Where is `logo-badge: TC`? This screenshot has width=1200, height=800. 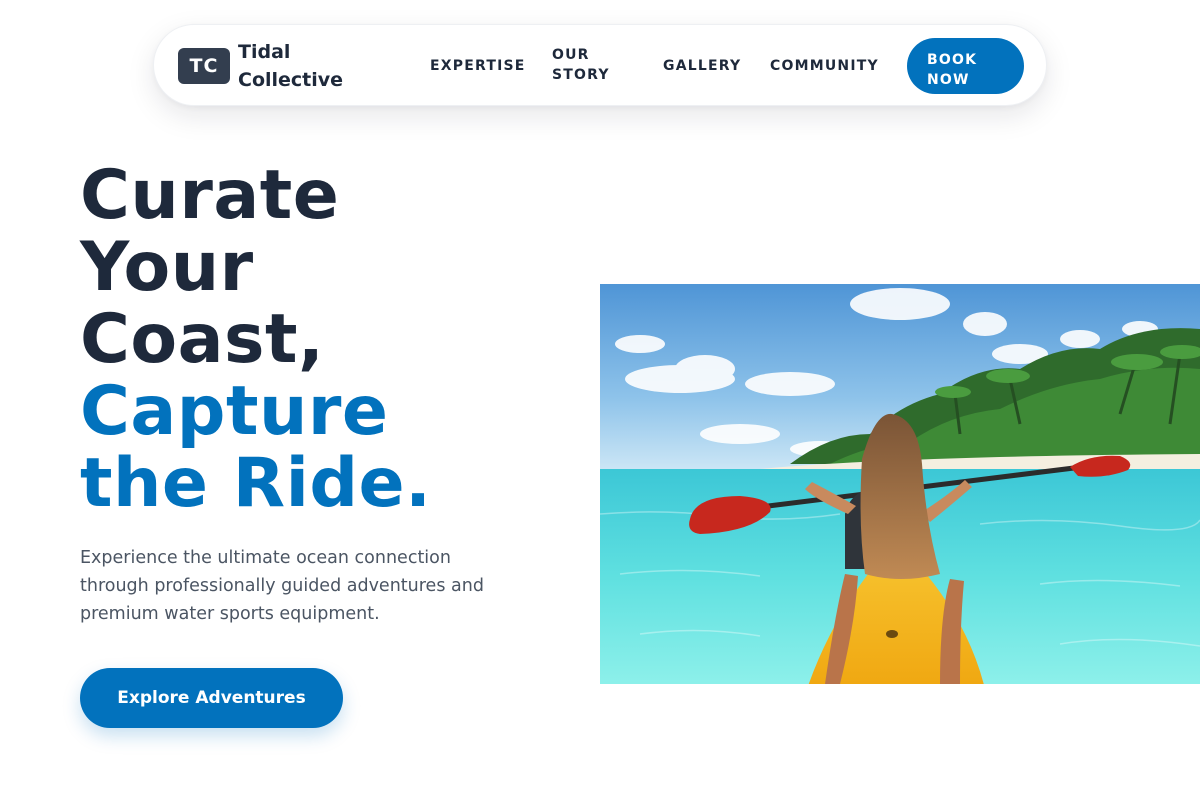 logo-badge: TC is located at coordinates (204, 66).